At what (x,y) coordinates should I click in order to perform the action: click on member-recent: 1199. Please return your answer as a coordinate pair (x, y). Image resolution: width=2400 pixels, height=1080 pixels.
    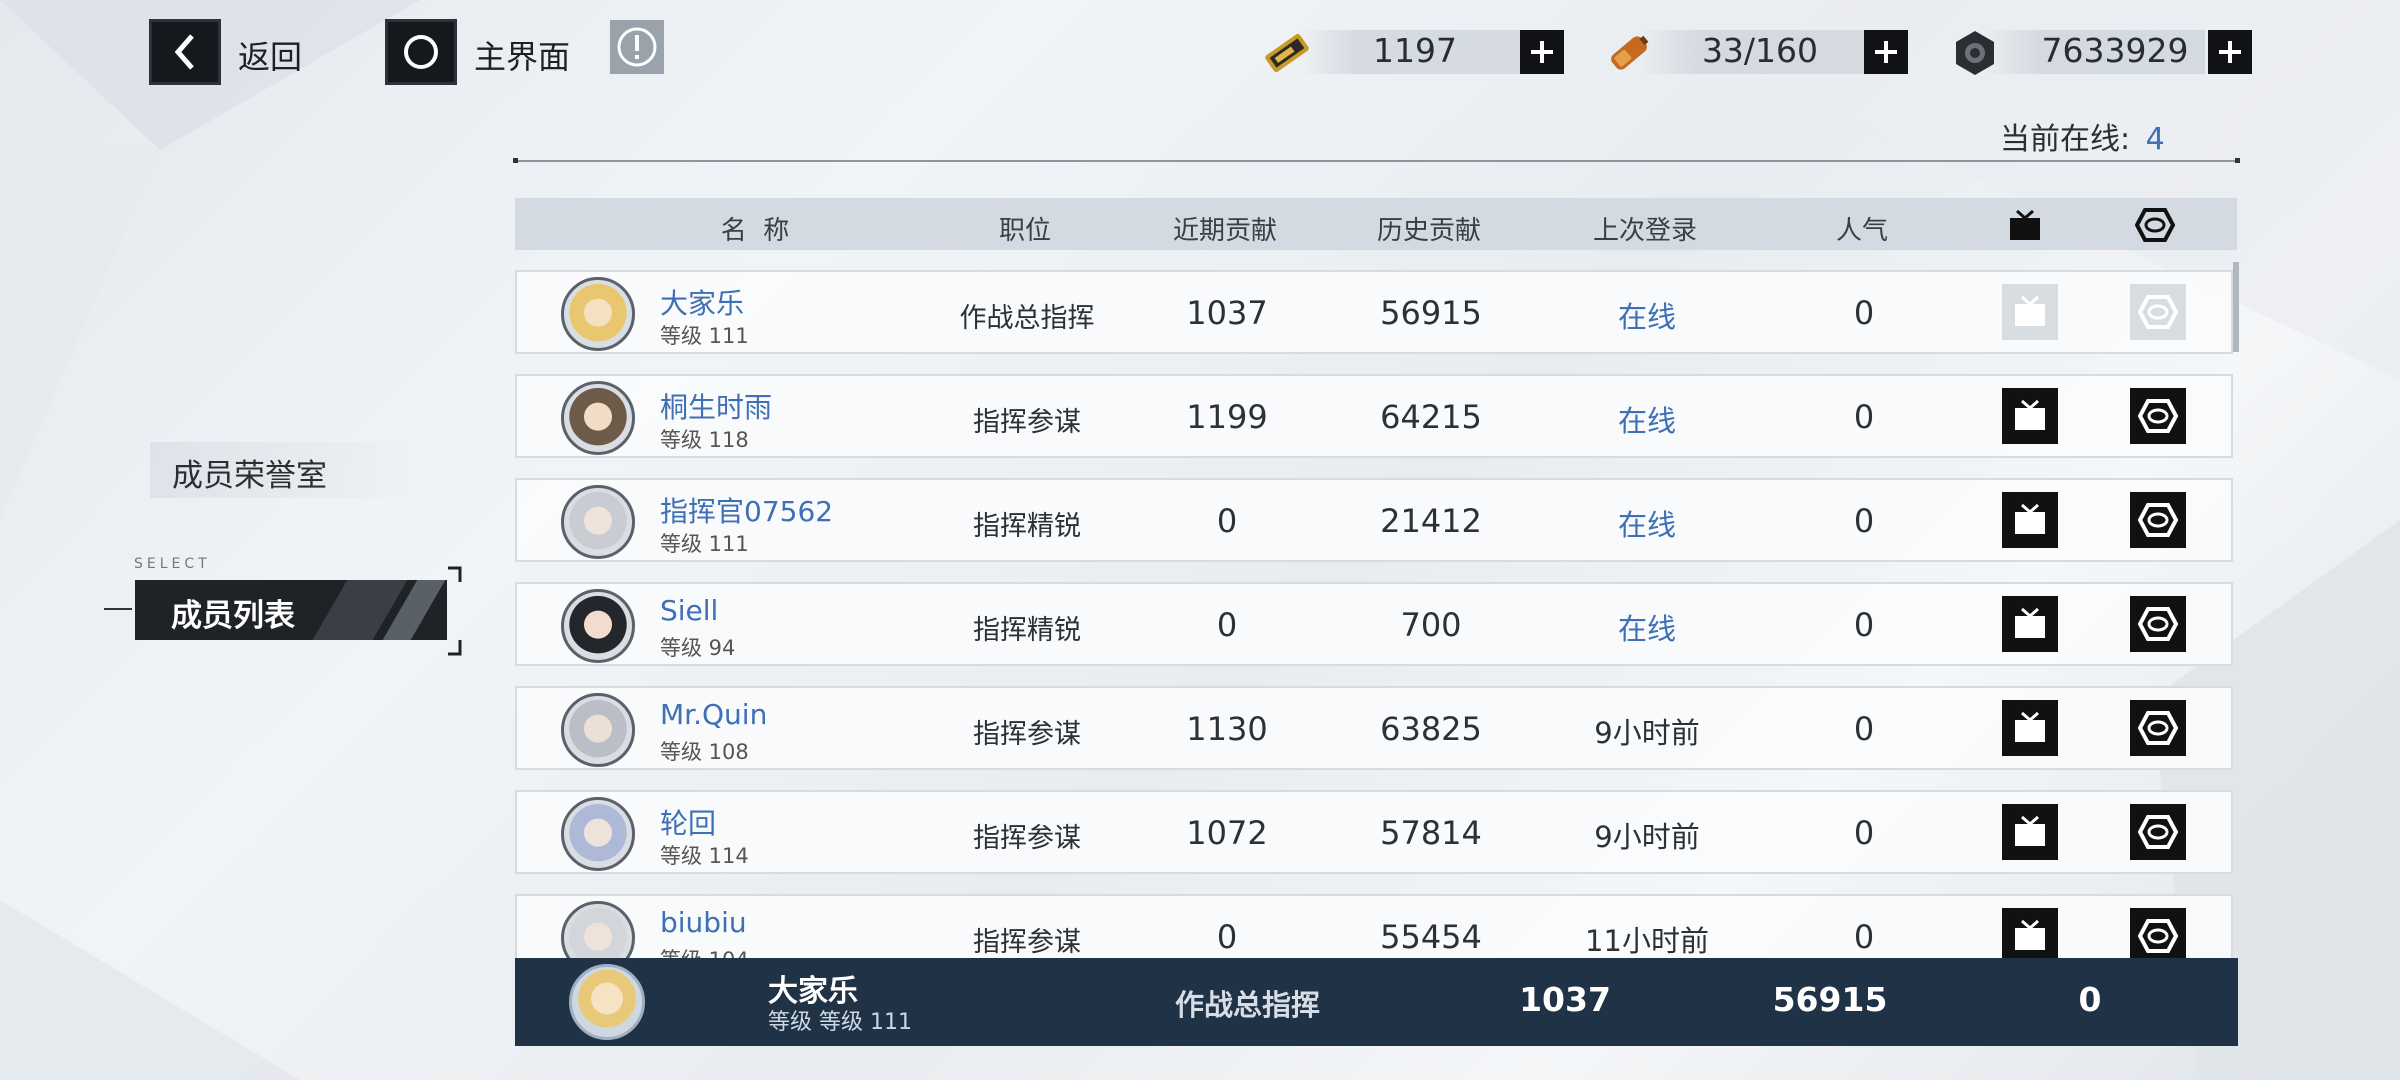
    Looking at the image, I should click on (1227, 417).